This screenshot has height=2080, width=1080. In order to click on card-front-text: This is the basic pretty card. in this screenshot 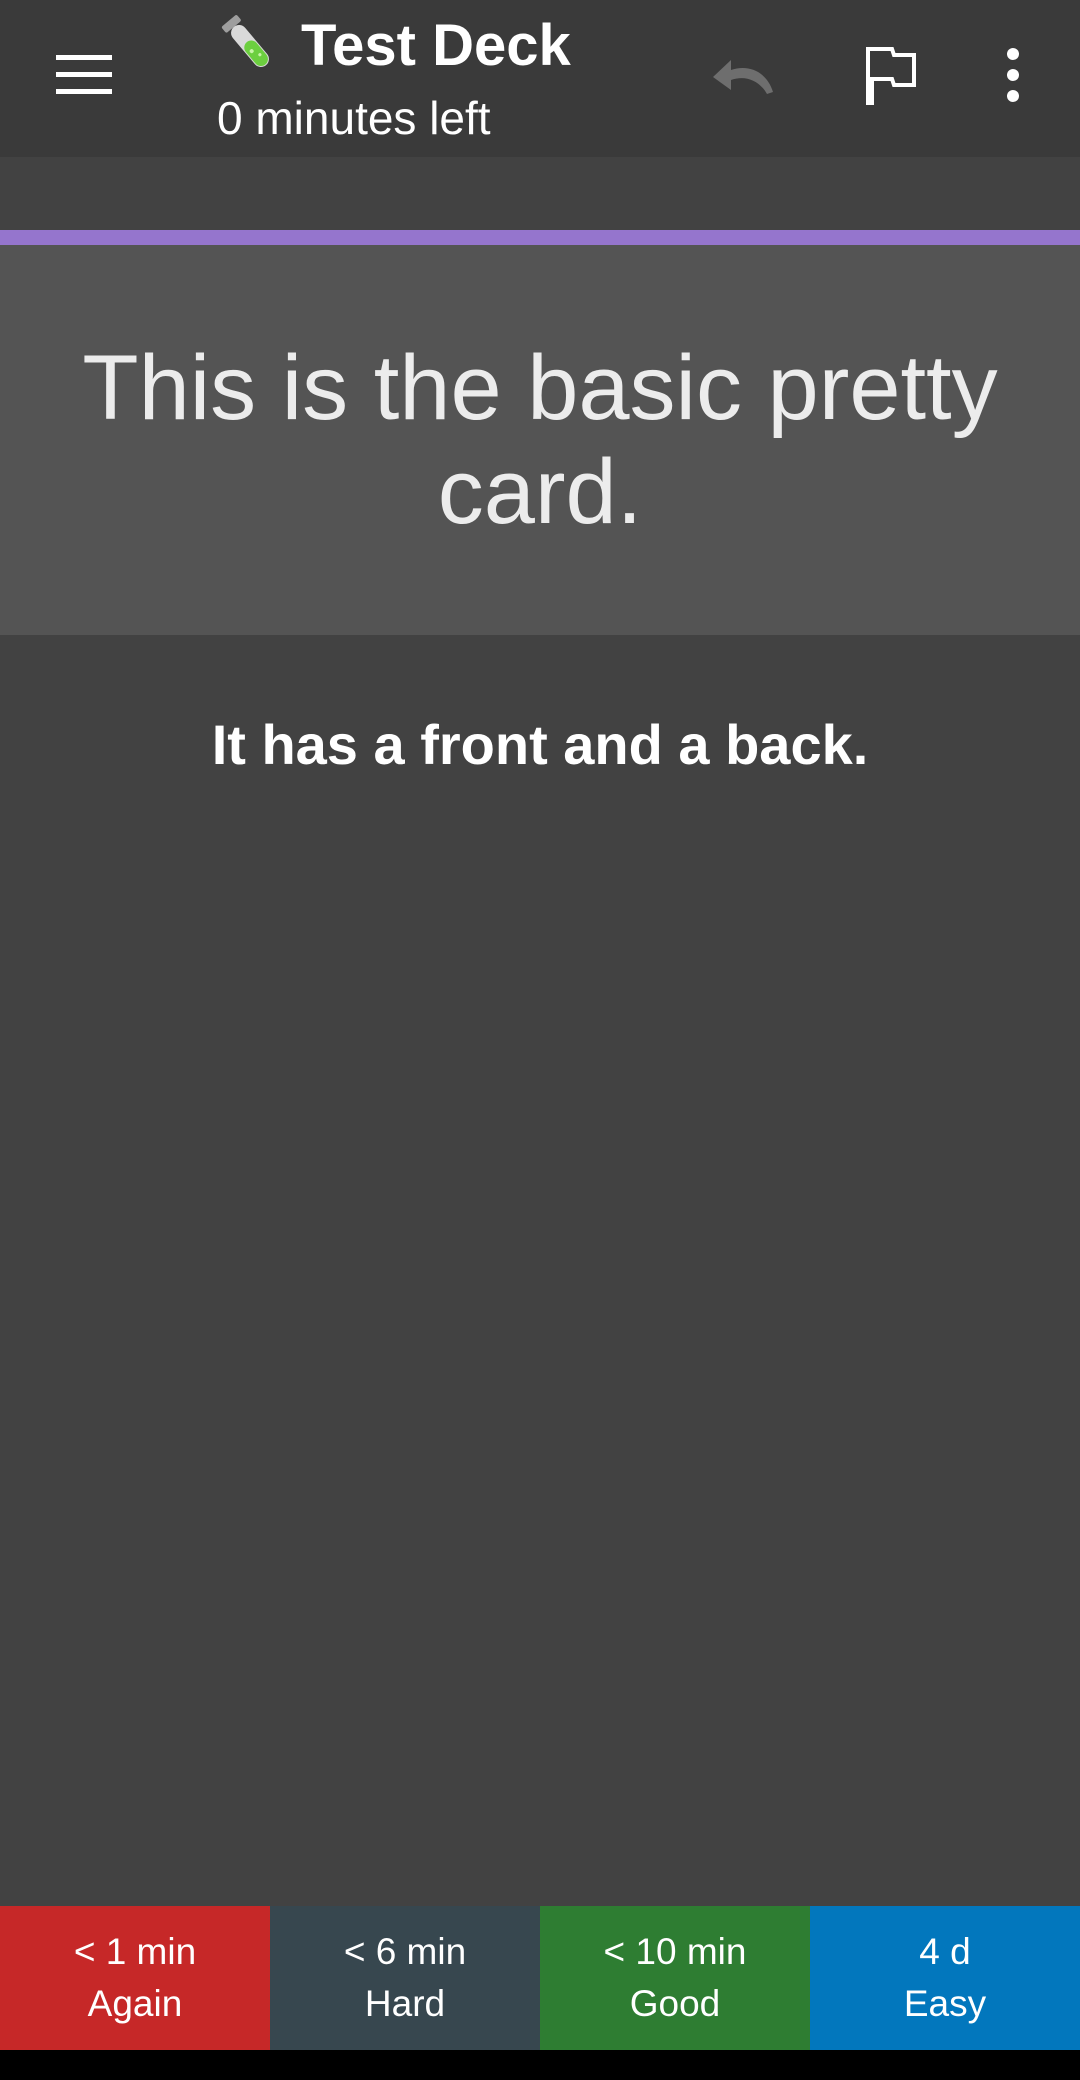, I will do `click(540, 440)`.